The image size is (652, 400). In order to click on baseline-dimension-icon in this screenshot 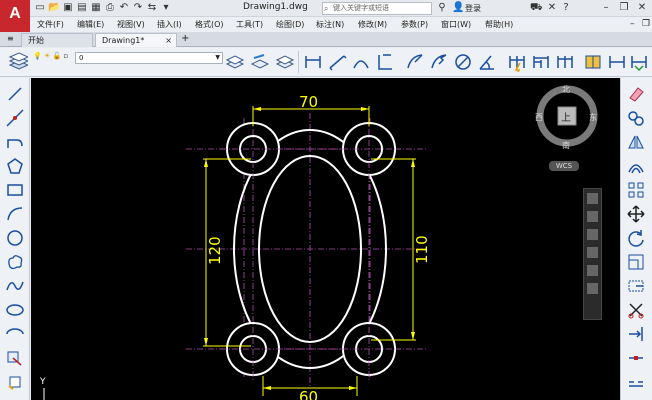, I will do `click(541, 62)`.